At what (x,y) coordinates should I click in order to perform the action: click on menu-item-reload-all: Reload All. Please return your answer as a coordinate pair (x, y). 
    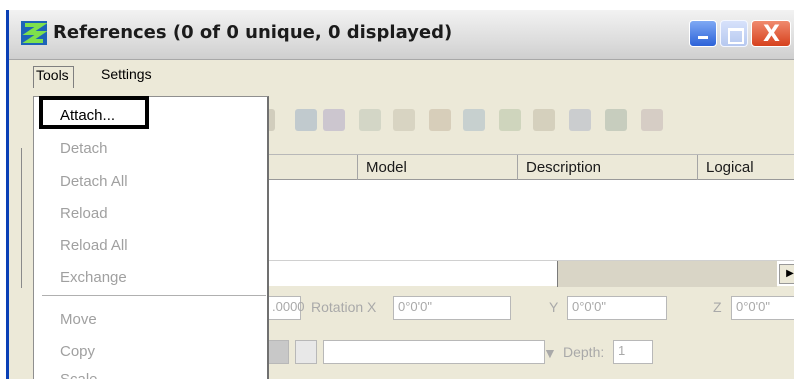
    Looking at the image, I should click on (150, 246).